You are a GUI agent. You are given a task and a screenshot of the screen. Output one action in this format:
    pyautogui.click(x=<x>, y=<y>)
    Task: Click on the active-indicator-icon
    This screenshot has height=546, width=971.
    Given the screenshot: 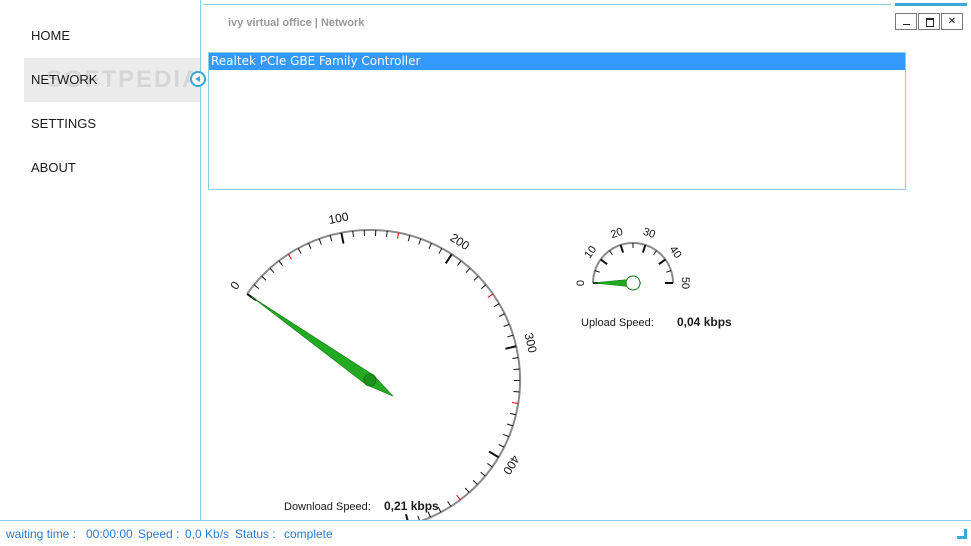 What is the action you would take?
    pyautogui.click(x=198, y=79)
    